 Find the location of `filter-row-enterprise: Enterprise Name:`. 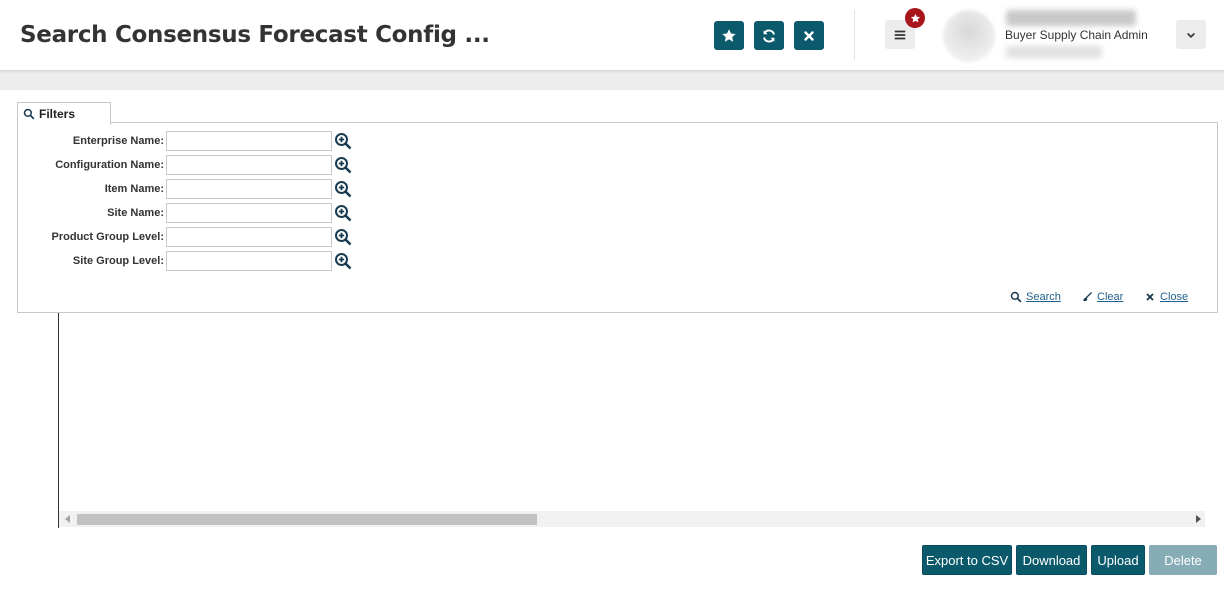

filter-row-enterprise: Enterprise Name: is located at coordinates (218, 142).